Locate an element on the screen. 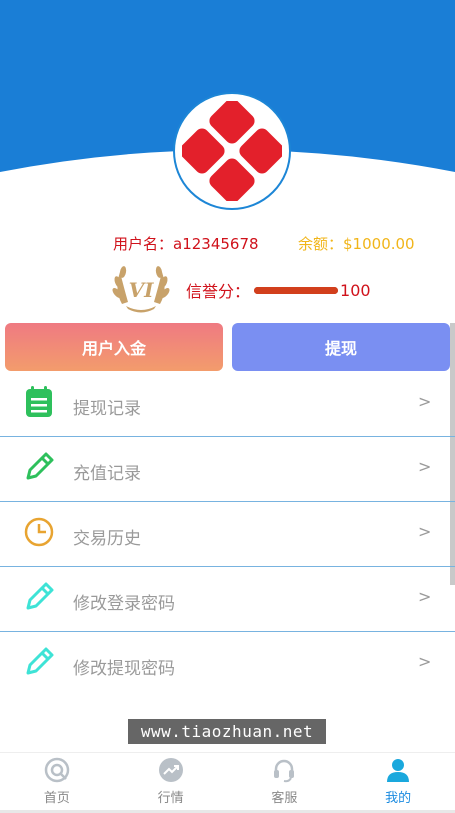 Image resolution: width=455 pixels, height=813 pixels. trend-icon is located at coordinates (170, 770).